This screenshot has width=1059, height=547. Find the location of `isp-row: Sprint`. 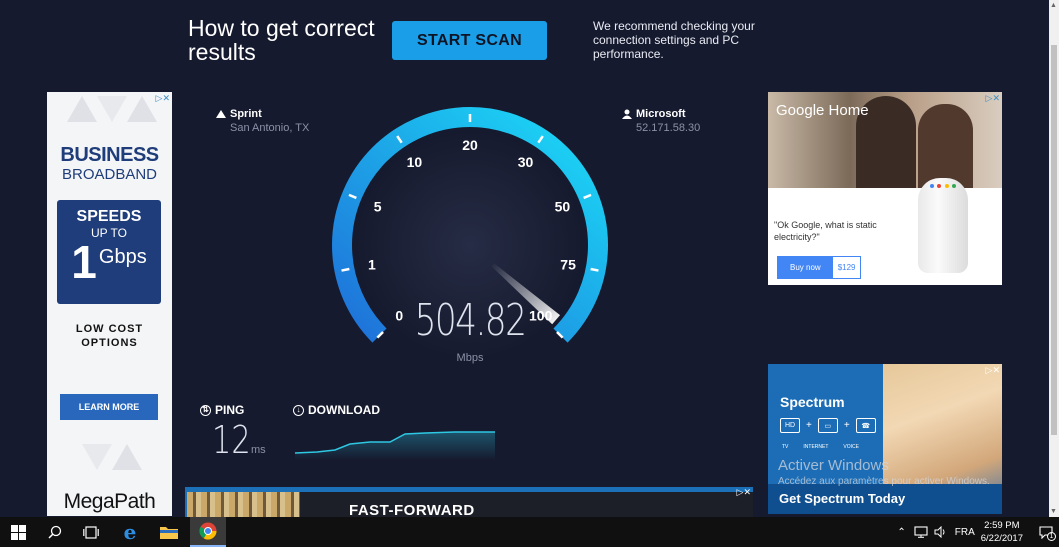

isp-row: Sprint is located at coordinates (262, 114).